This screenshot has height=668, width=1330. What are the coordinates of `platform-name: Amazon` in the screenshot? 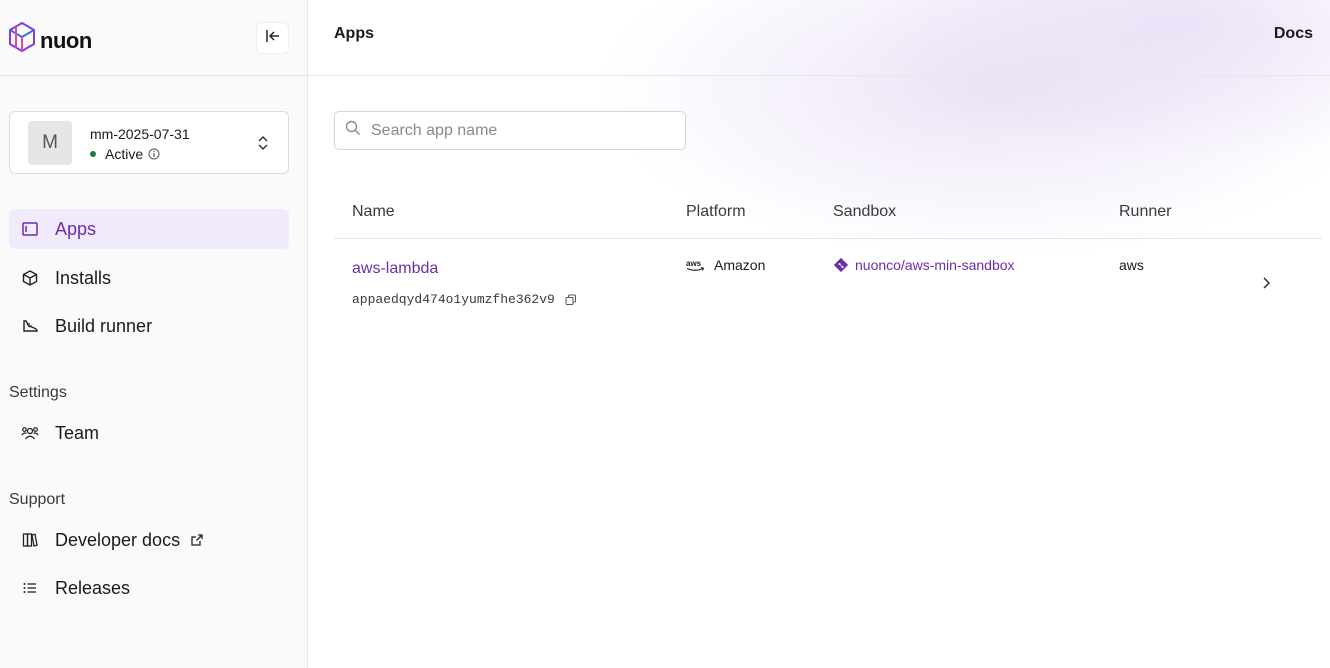 It's located at (740, 265).